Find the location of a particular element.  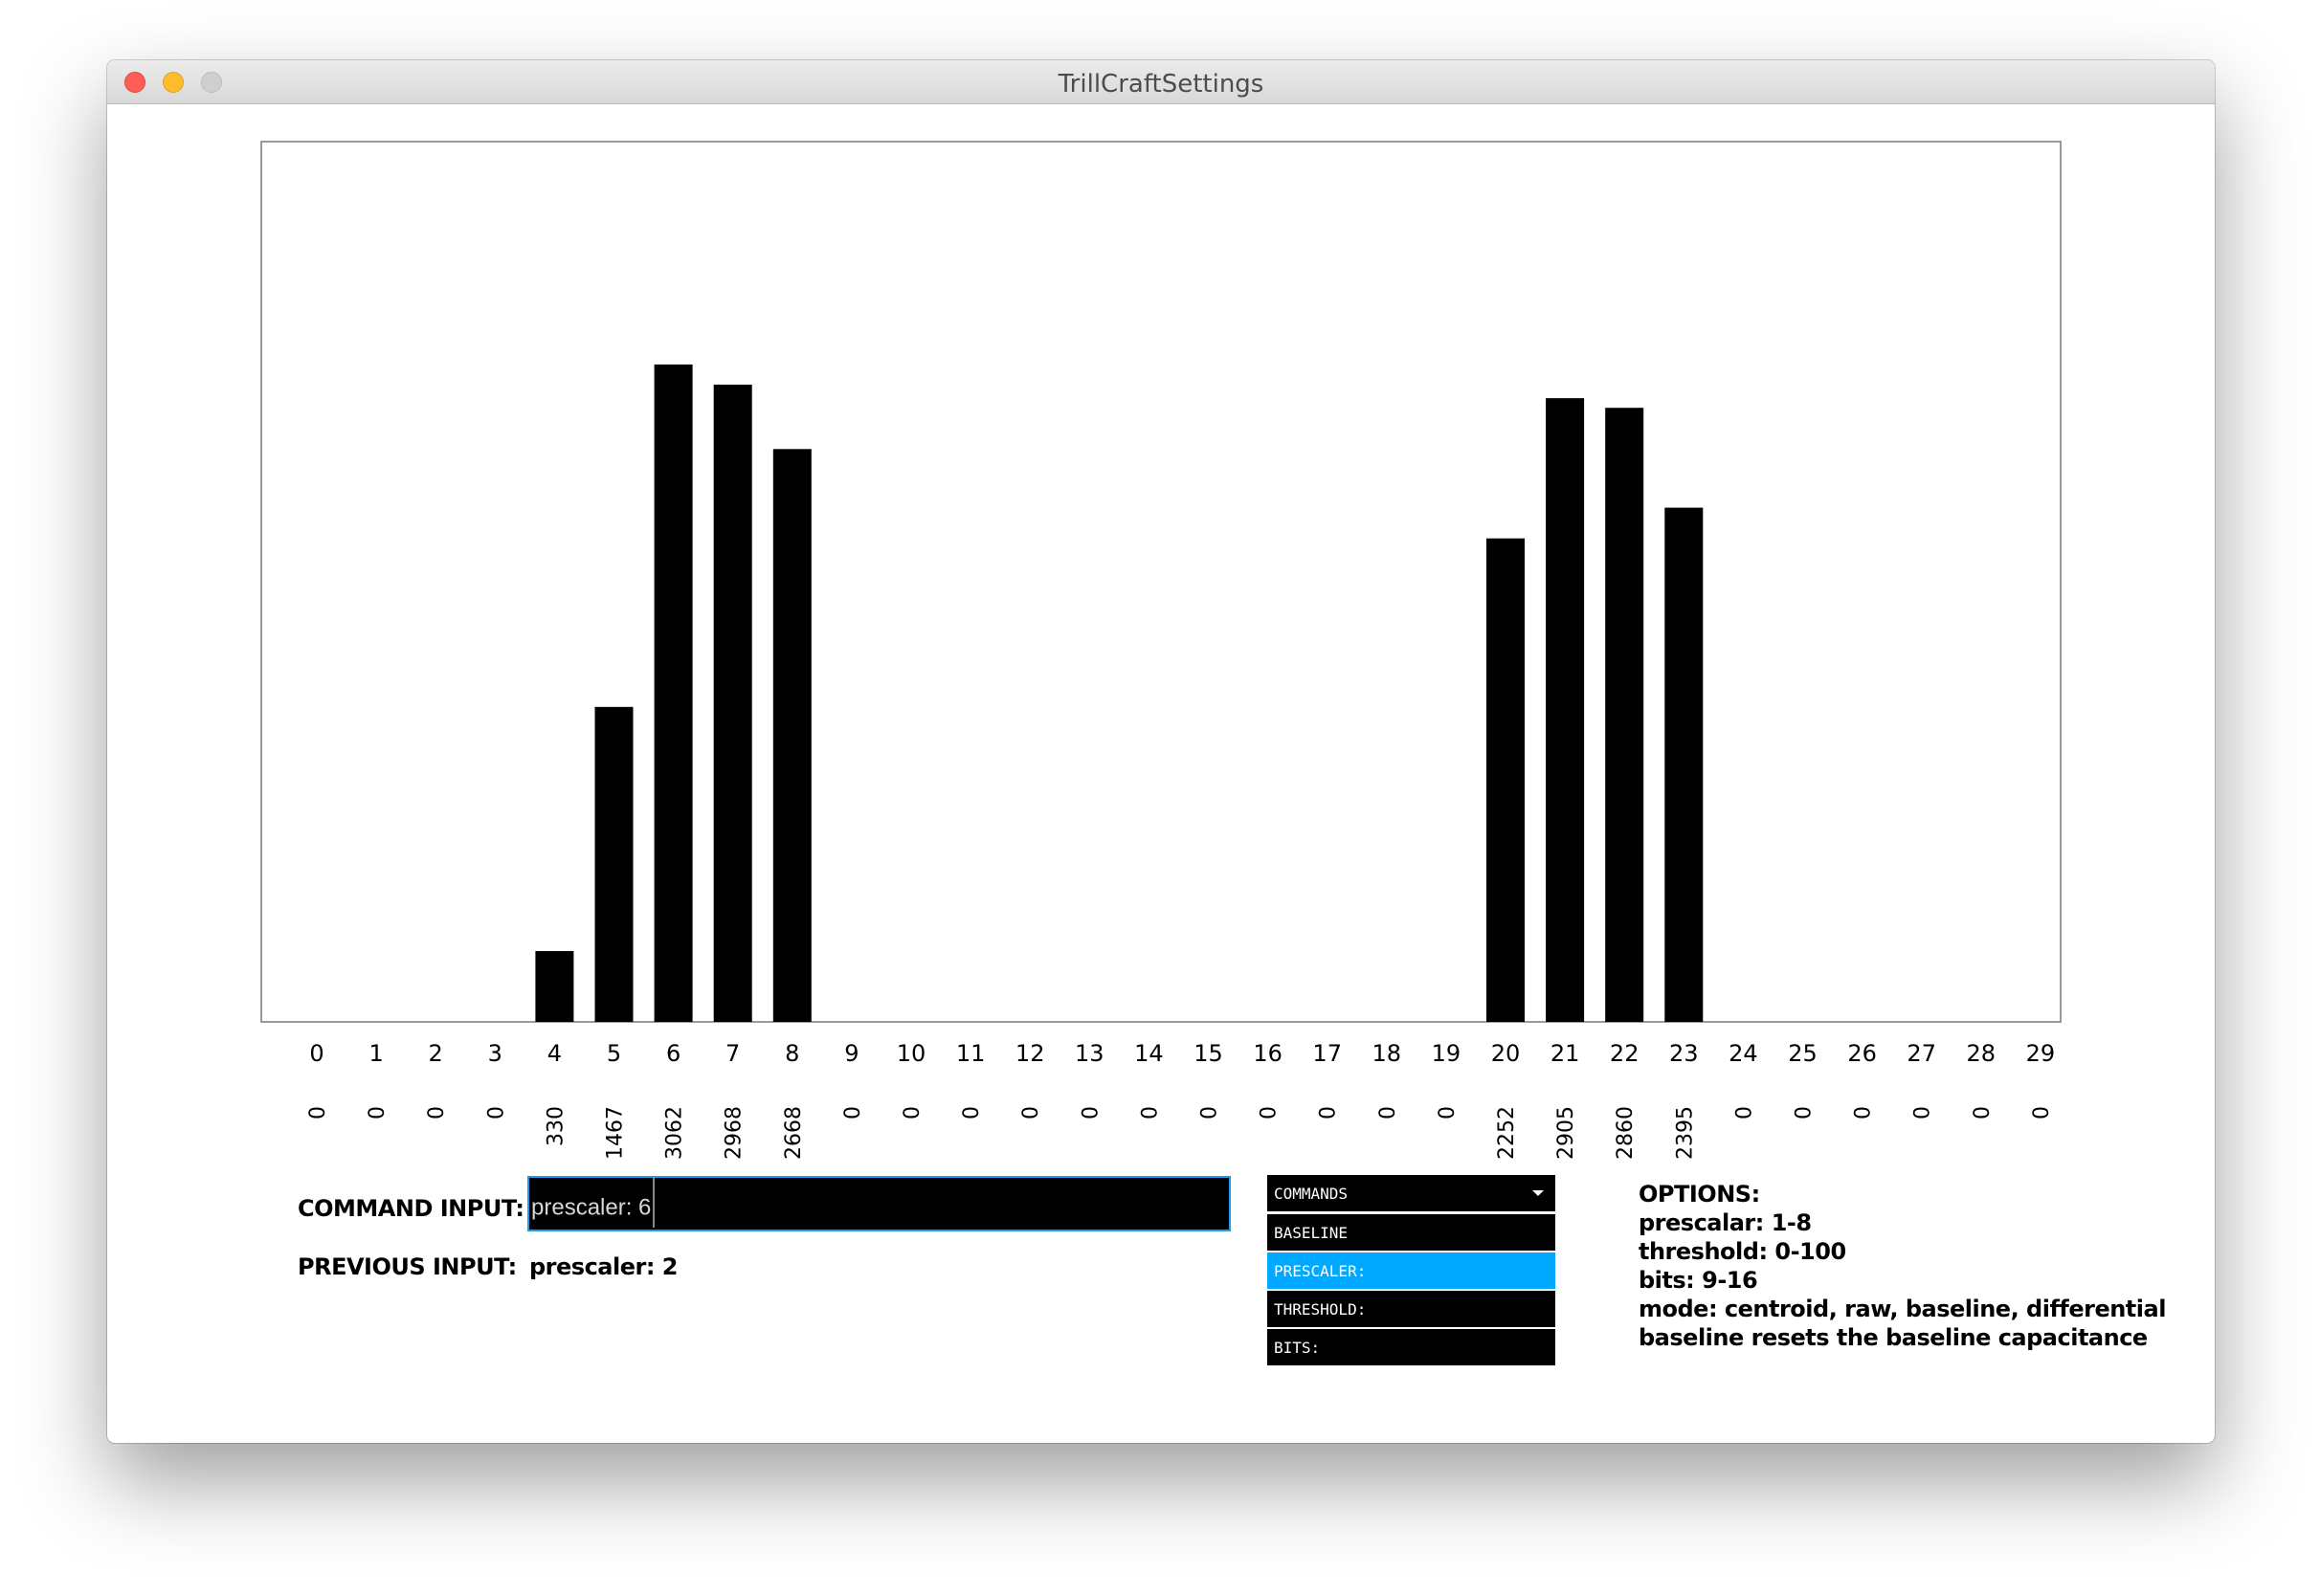

x-tick-label: 10 is located at coordinates (912, 1054).